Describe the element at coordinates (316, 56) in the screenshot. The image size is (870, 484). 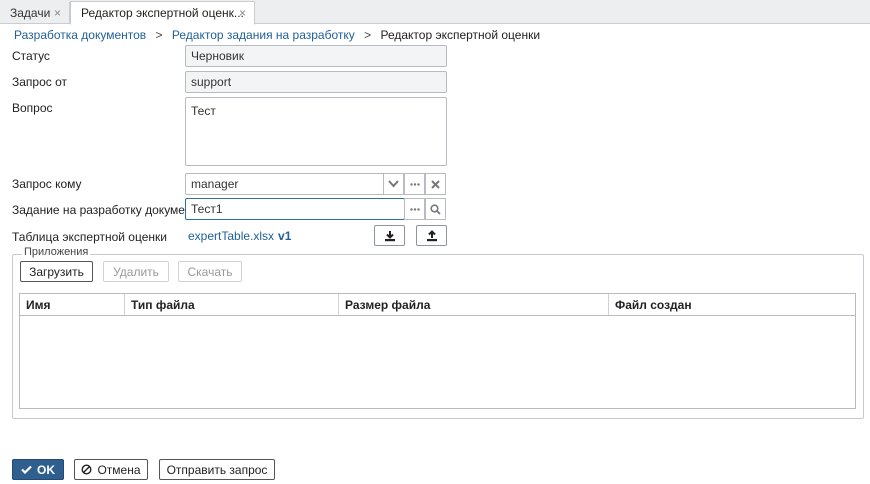
I see `status-field: Черновик` at that location.